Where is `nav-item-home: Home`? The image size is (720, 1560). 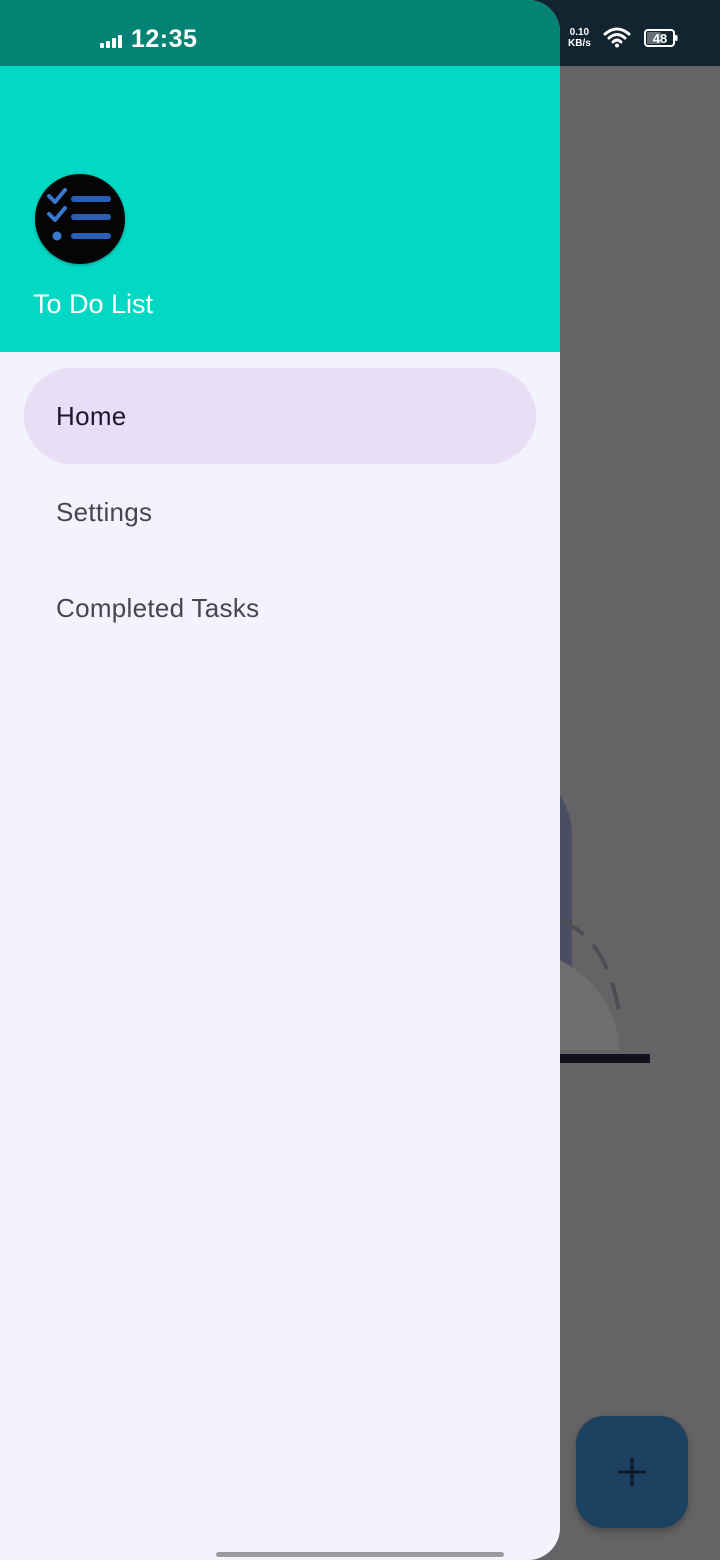 nav-item-home: Home is located at coordinates (280, 416).